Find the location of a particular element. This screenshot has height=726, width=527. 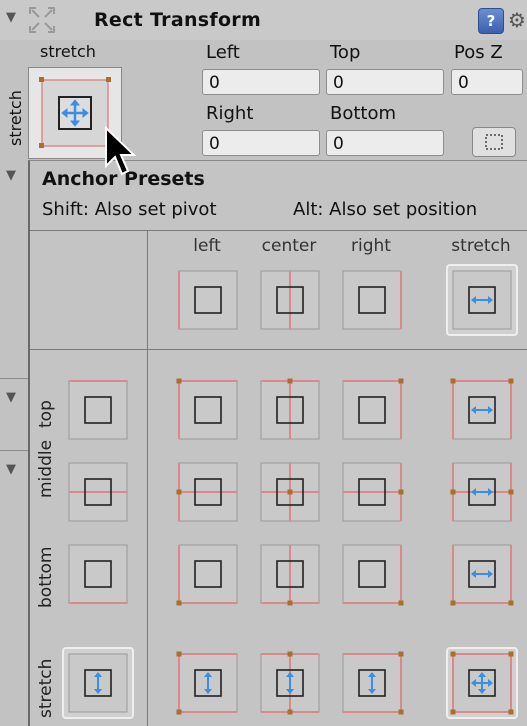

anchor-preset-stretch-bottom is located at coordinates (482, 574).